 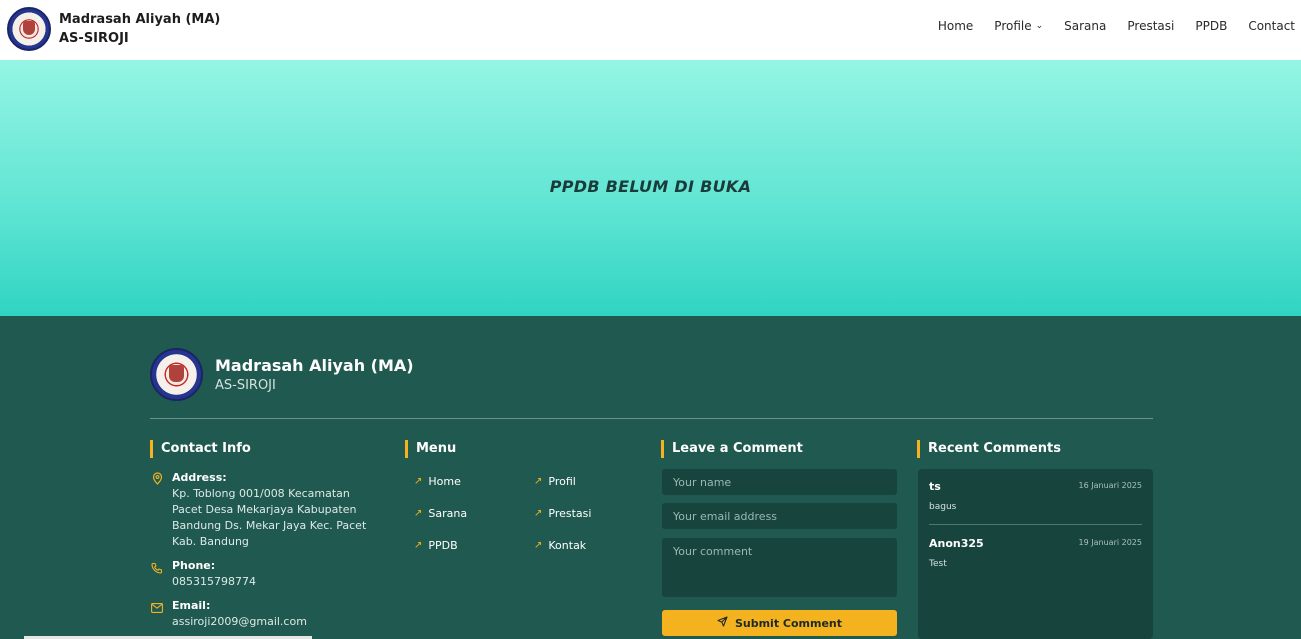 I want to click on footer-link-label: Kontak, so click(x=567, y=545).